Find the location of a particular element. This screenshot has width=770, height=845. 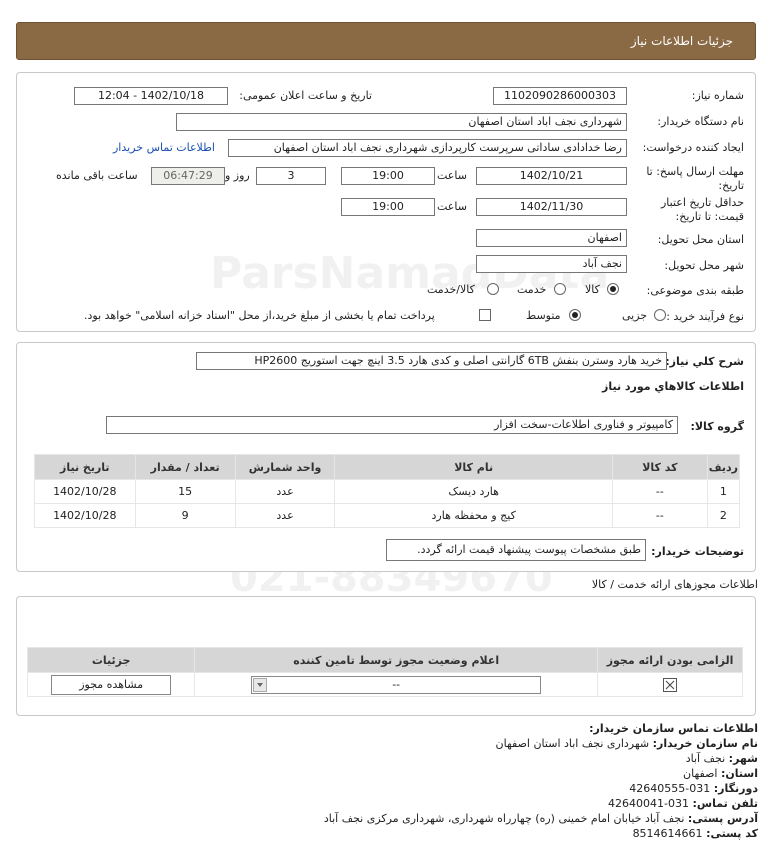

item-qty: 15 is located at coordinates (185, 491).